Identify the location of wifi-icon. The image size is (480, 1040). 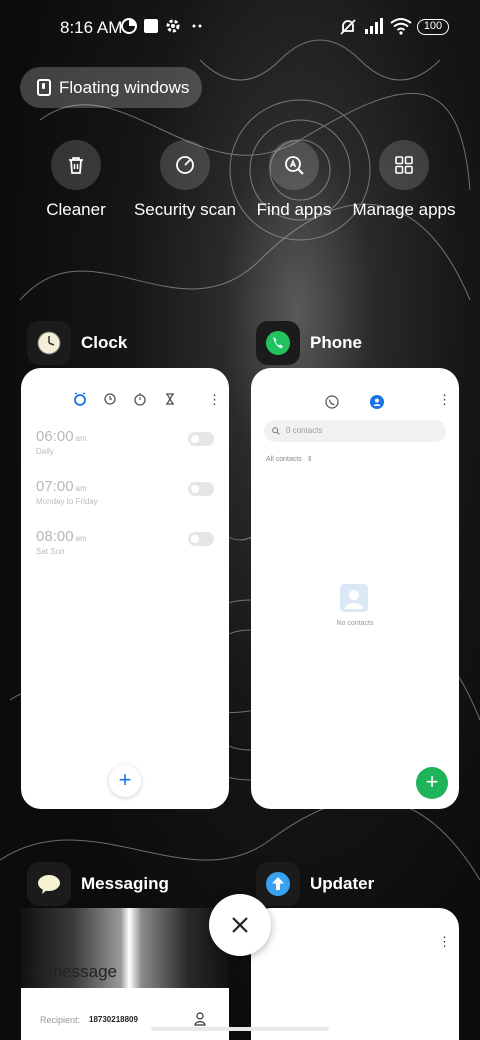
(401, 26).